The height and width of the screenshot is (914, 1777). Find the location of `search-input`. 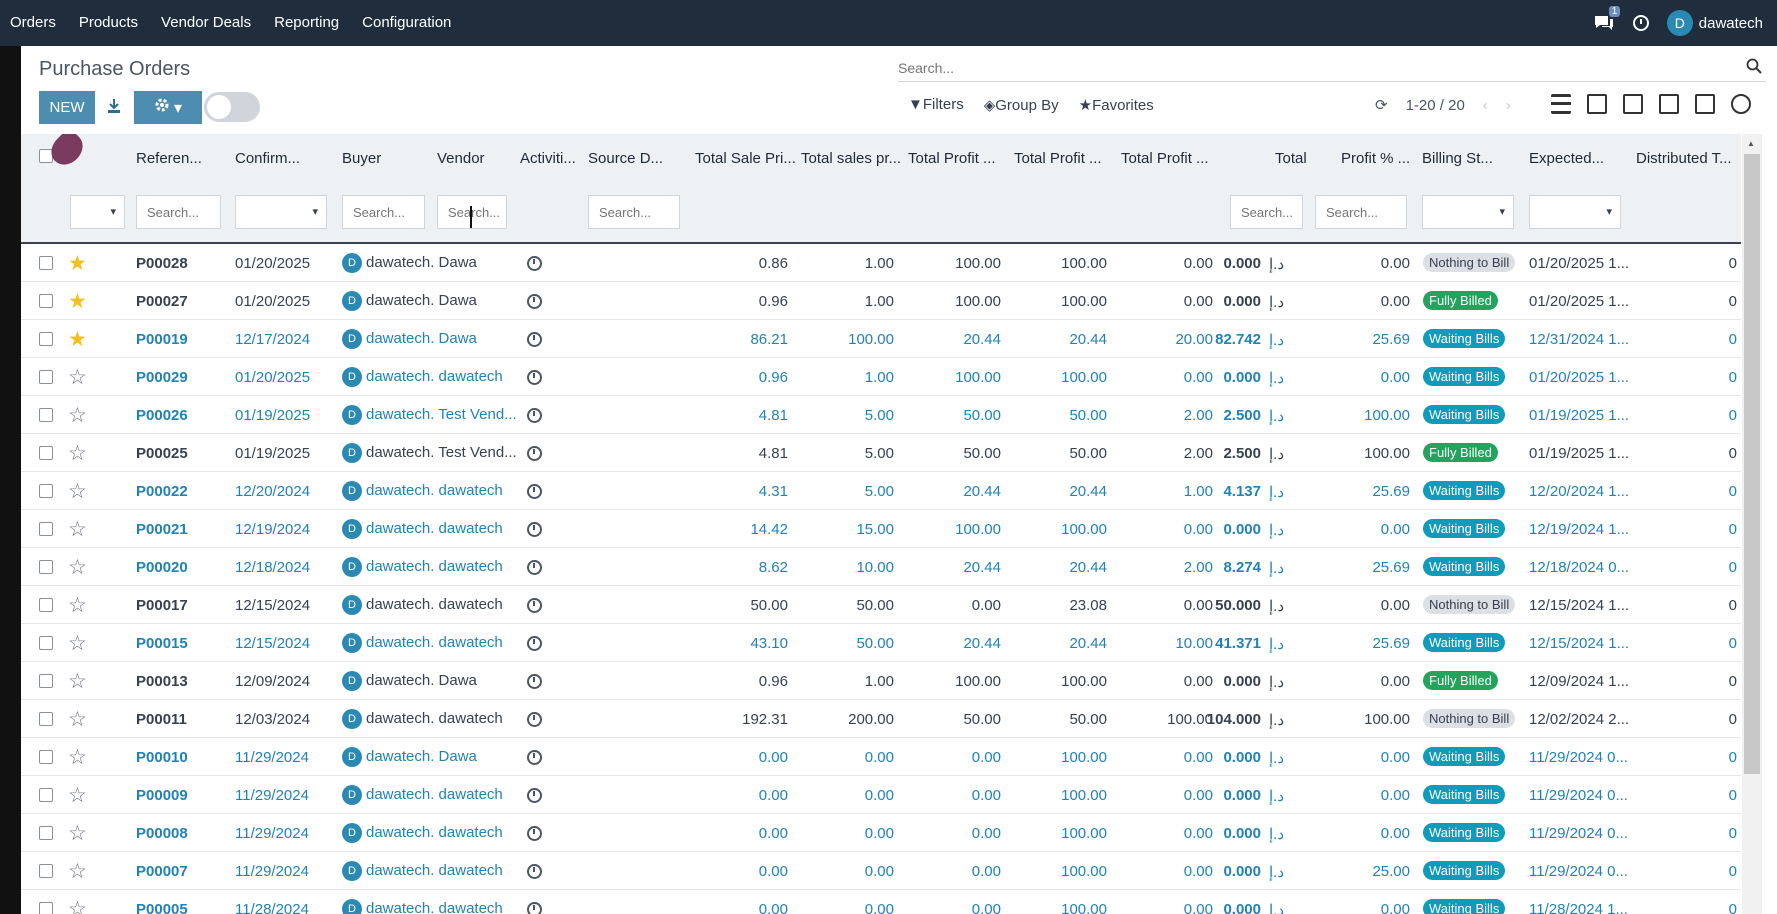

search-input is located at coordinates (1308, 67).